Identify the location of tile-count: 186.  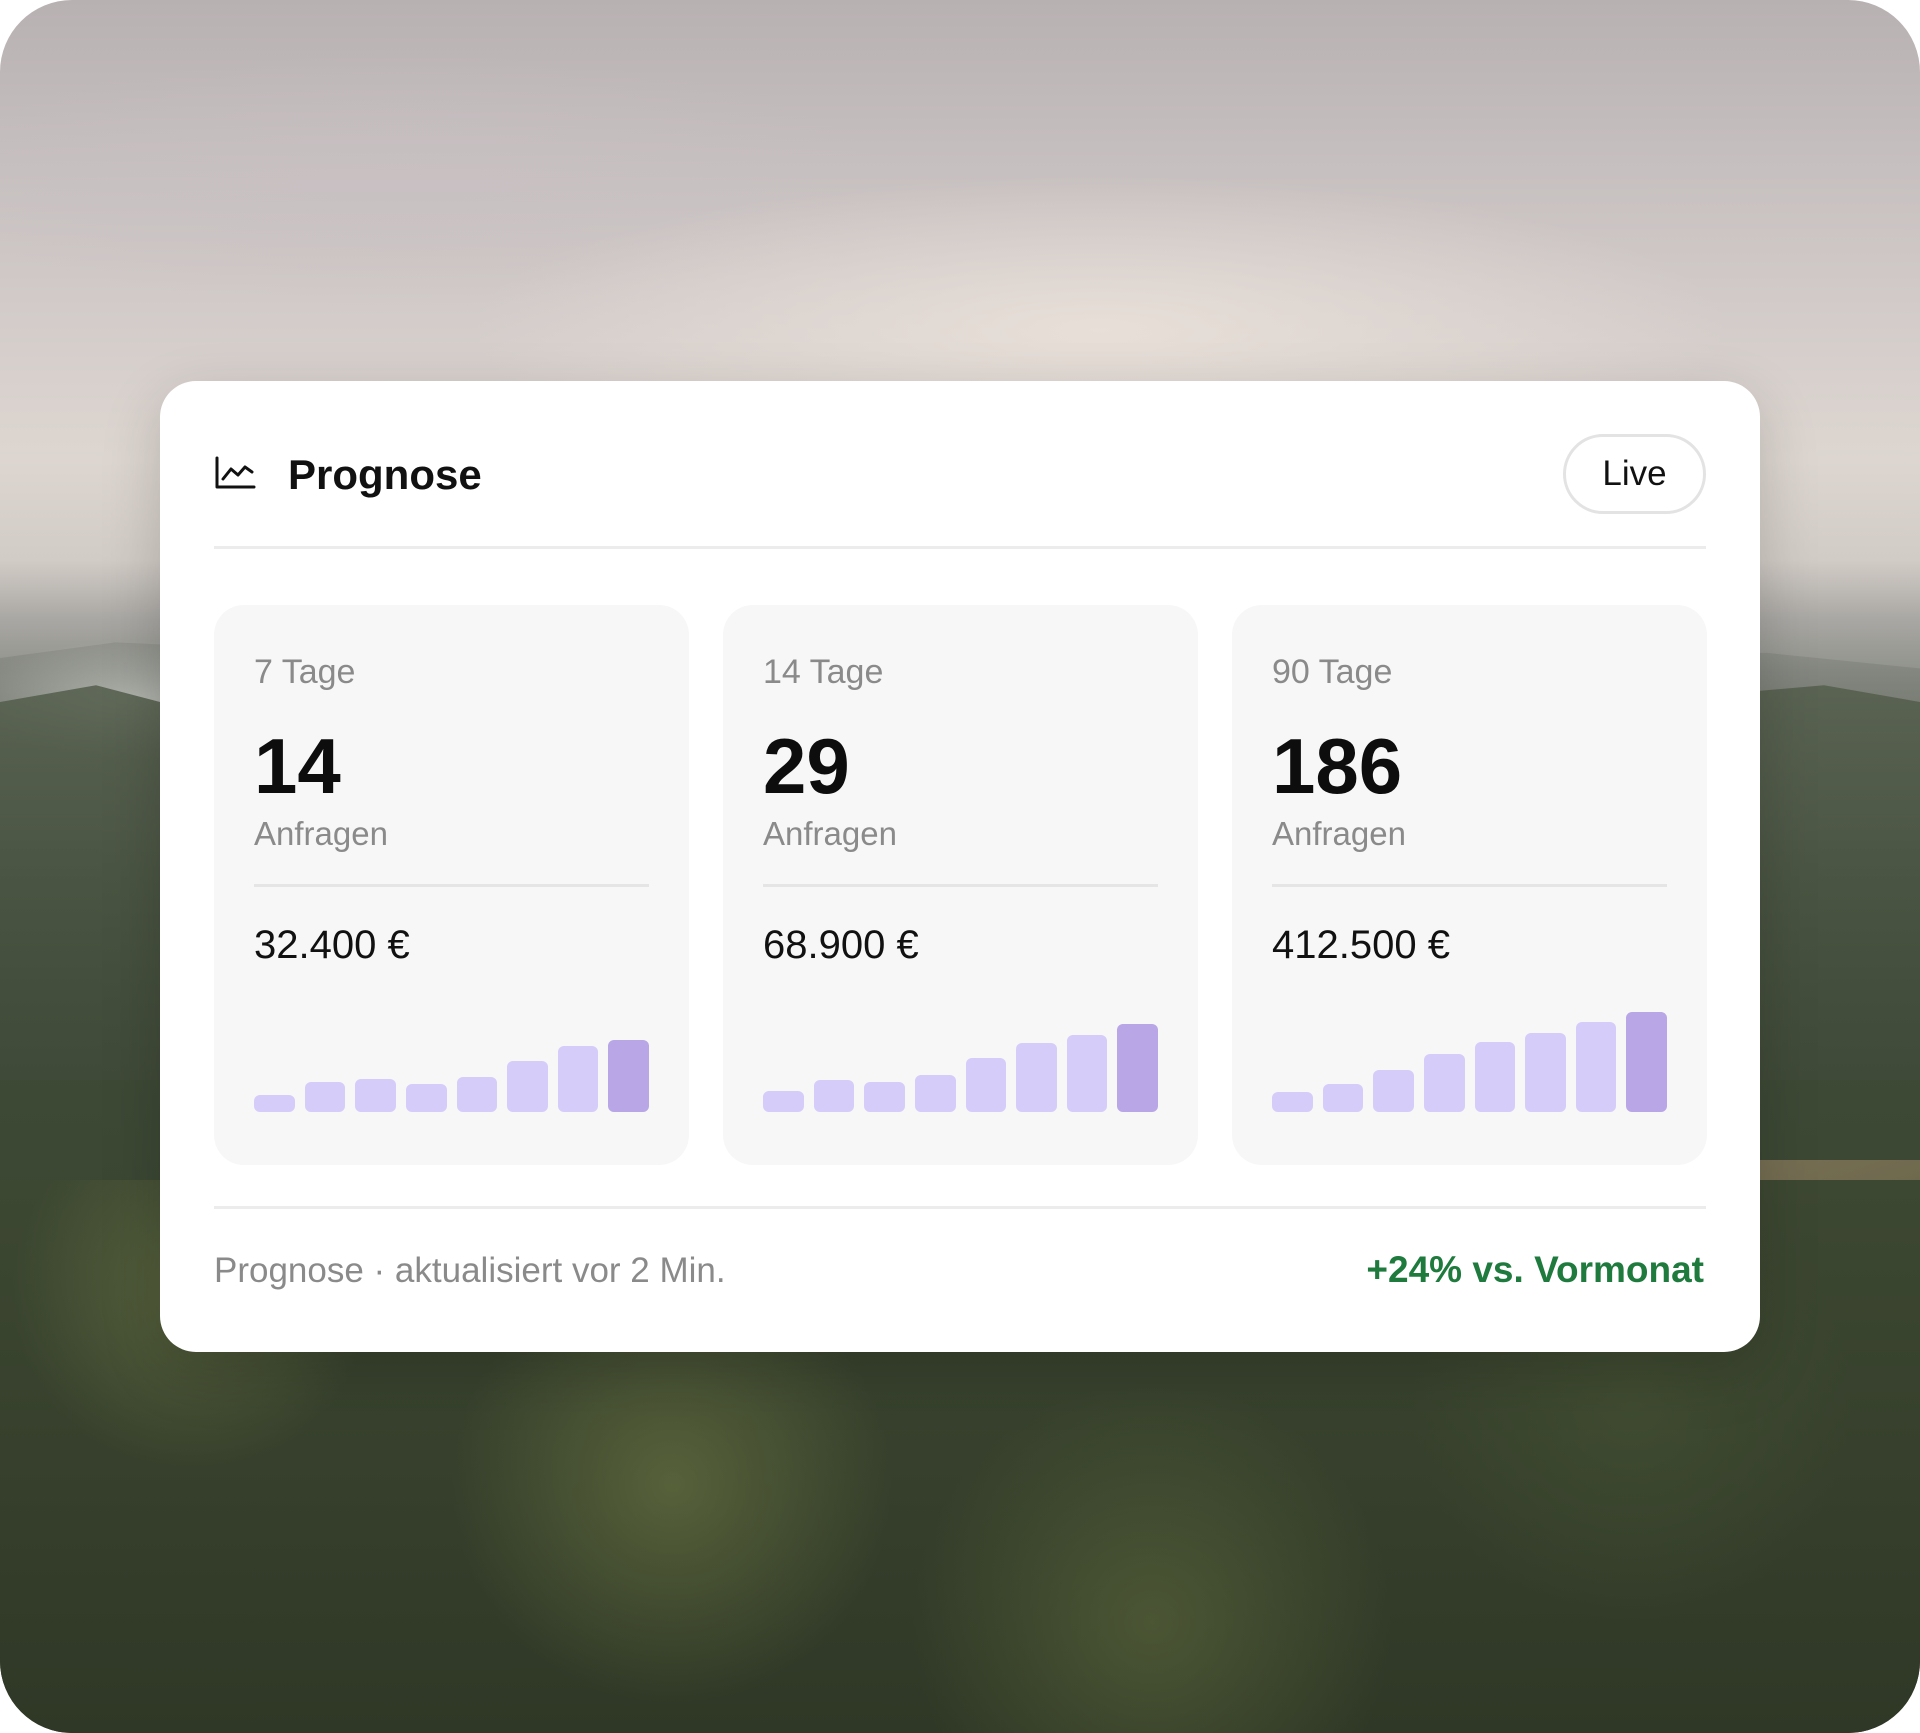
(1337, 766).